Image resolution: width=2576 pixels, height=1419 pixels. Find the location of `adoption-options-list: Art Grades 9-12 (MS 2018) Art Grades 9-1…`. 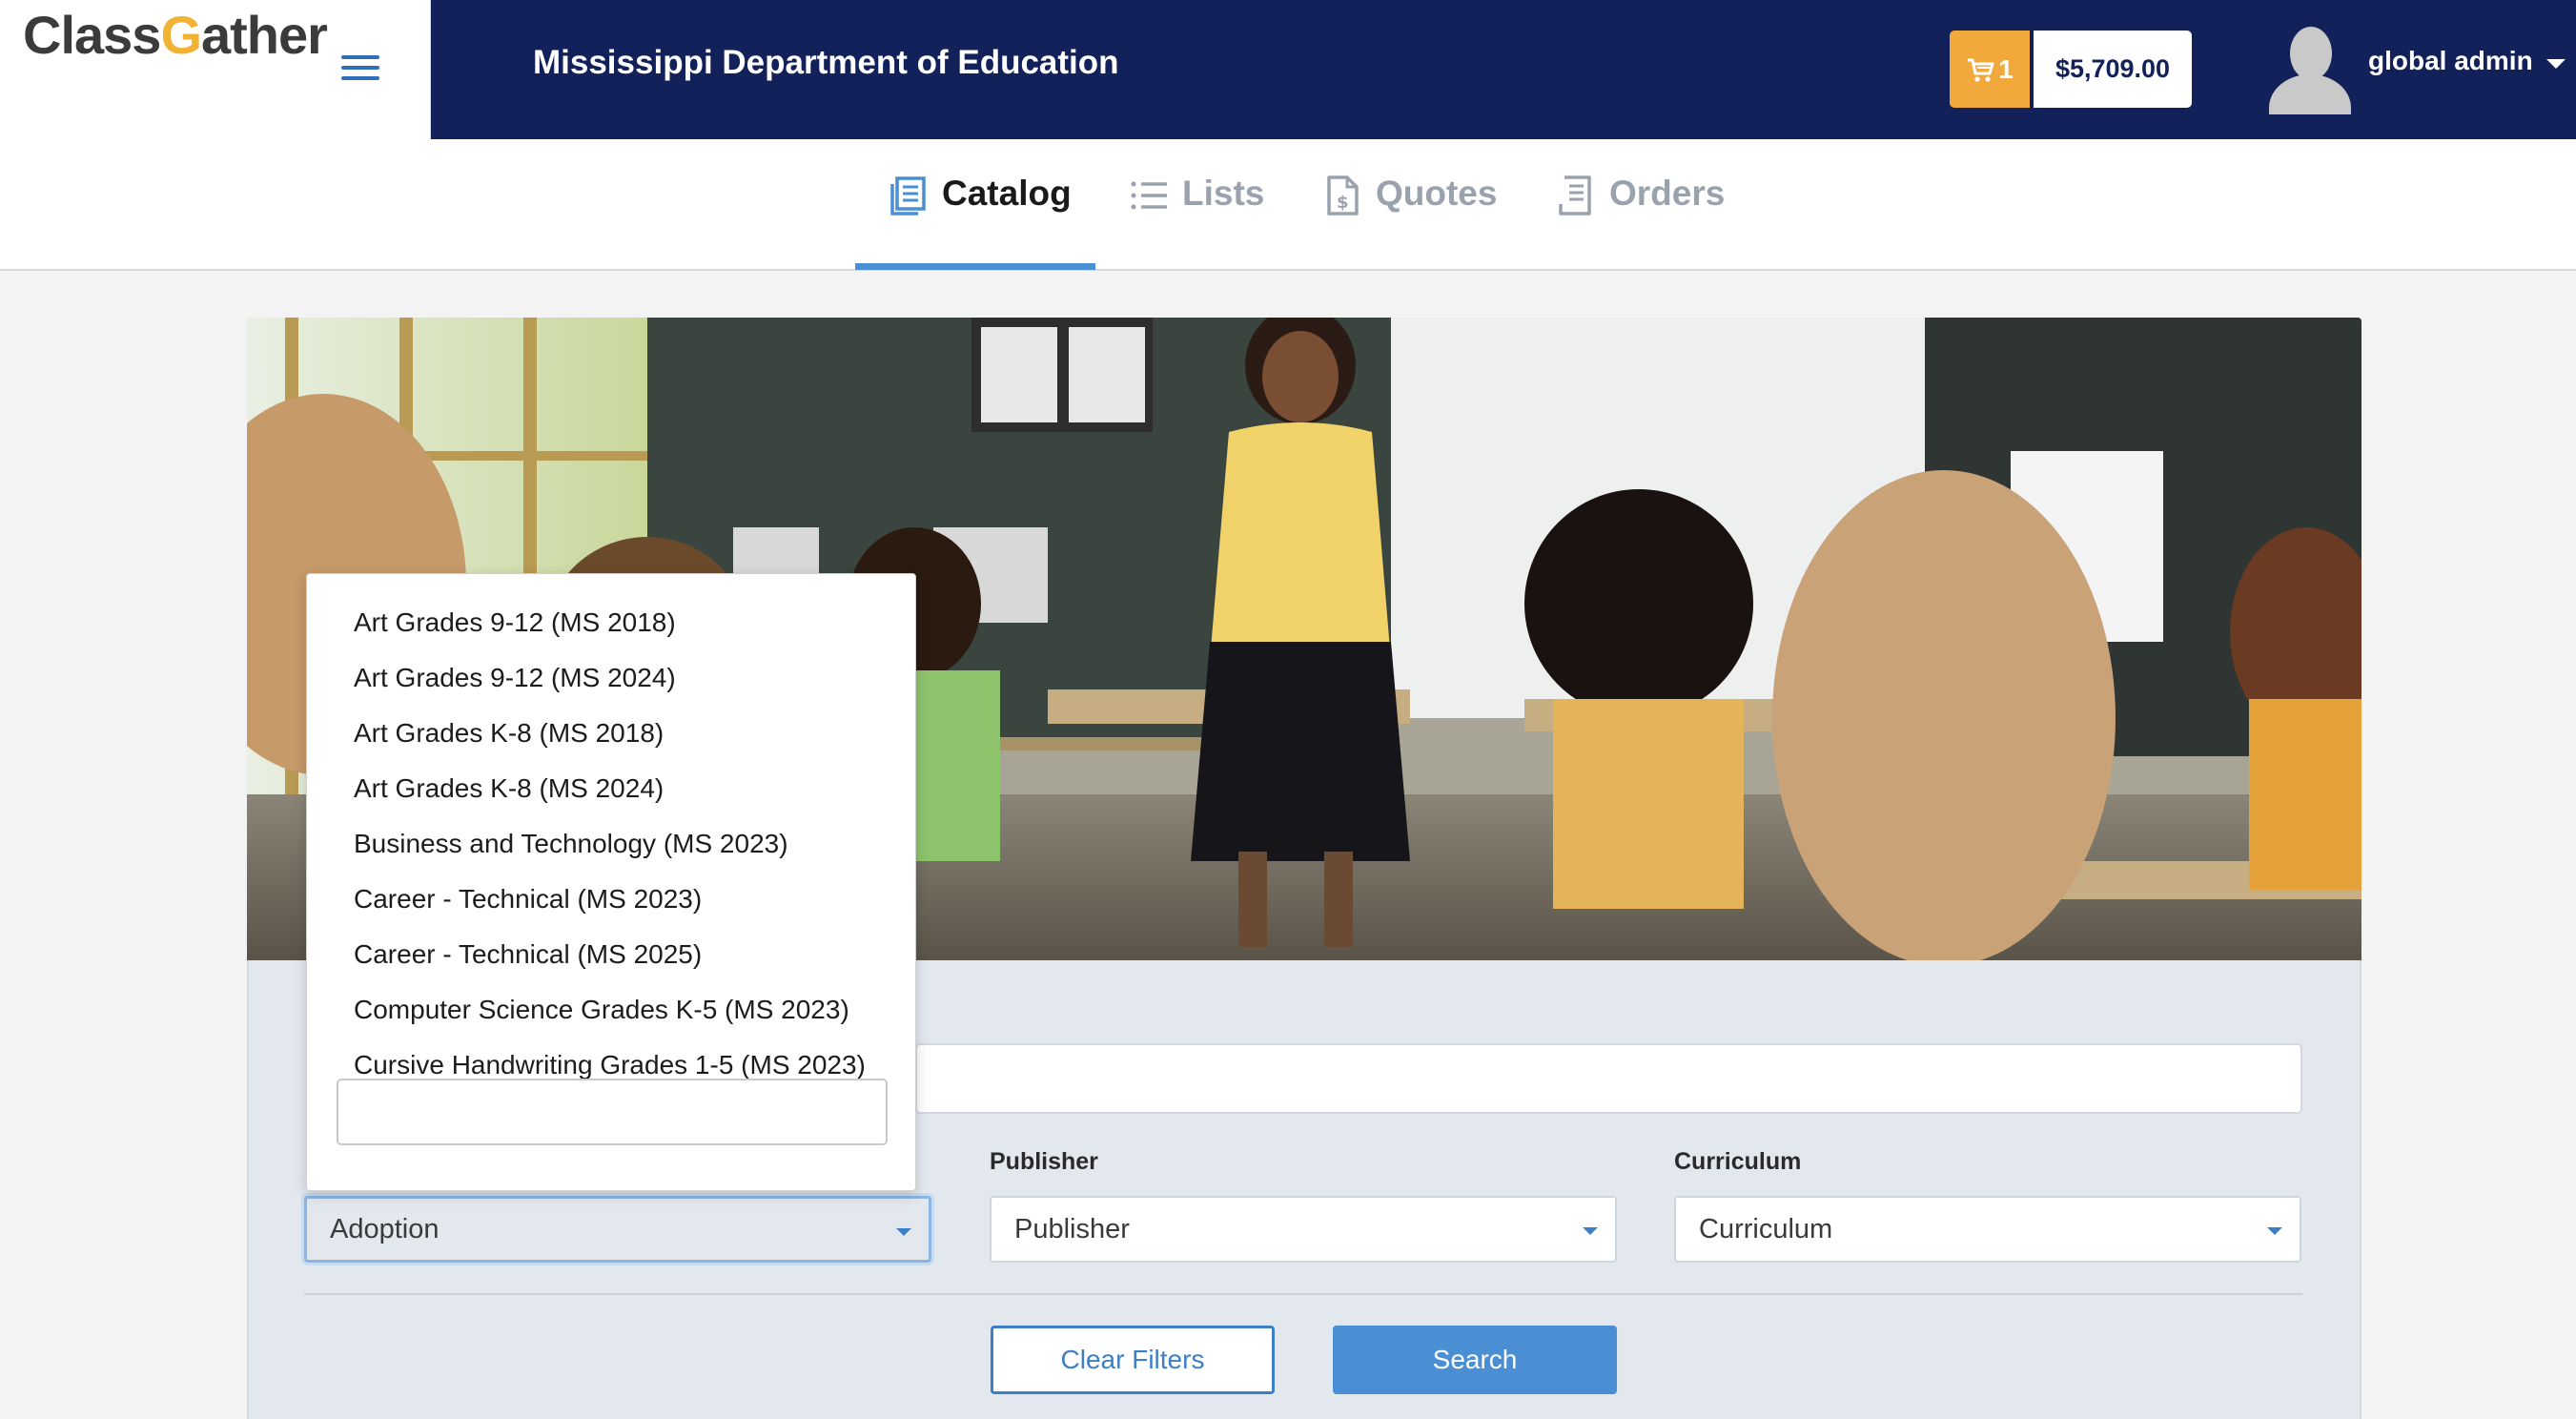

adoption-options-list: Art Grades 9-12 (MS 2018) Art Grades 9-1… is located at coordinates (611, 833).